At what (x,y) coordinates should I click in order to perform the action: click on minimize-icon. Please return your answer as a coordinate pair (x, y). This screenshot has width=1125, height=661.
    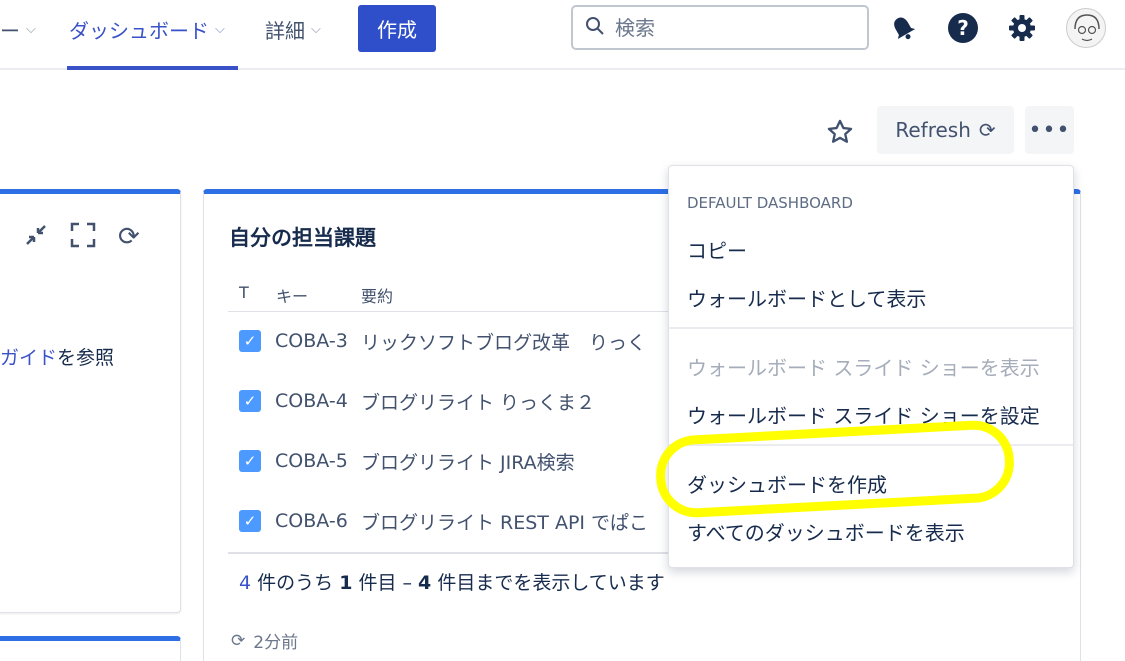
    Looking at the image, I should click on (36, 237).